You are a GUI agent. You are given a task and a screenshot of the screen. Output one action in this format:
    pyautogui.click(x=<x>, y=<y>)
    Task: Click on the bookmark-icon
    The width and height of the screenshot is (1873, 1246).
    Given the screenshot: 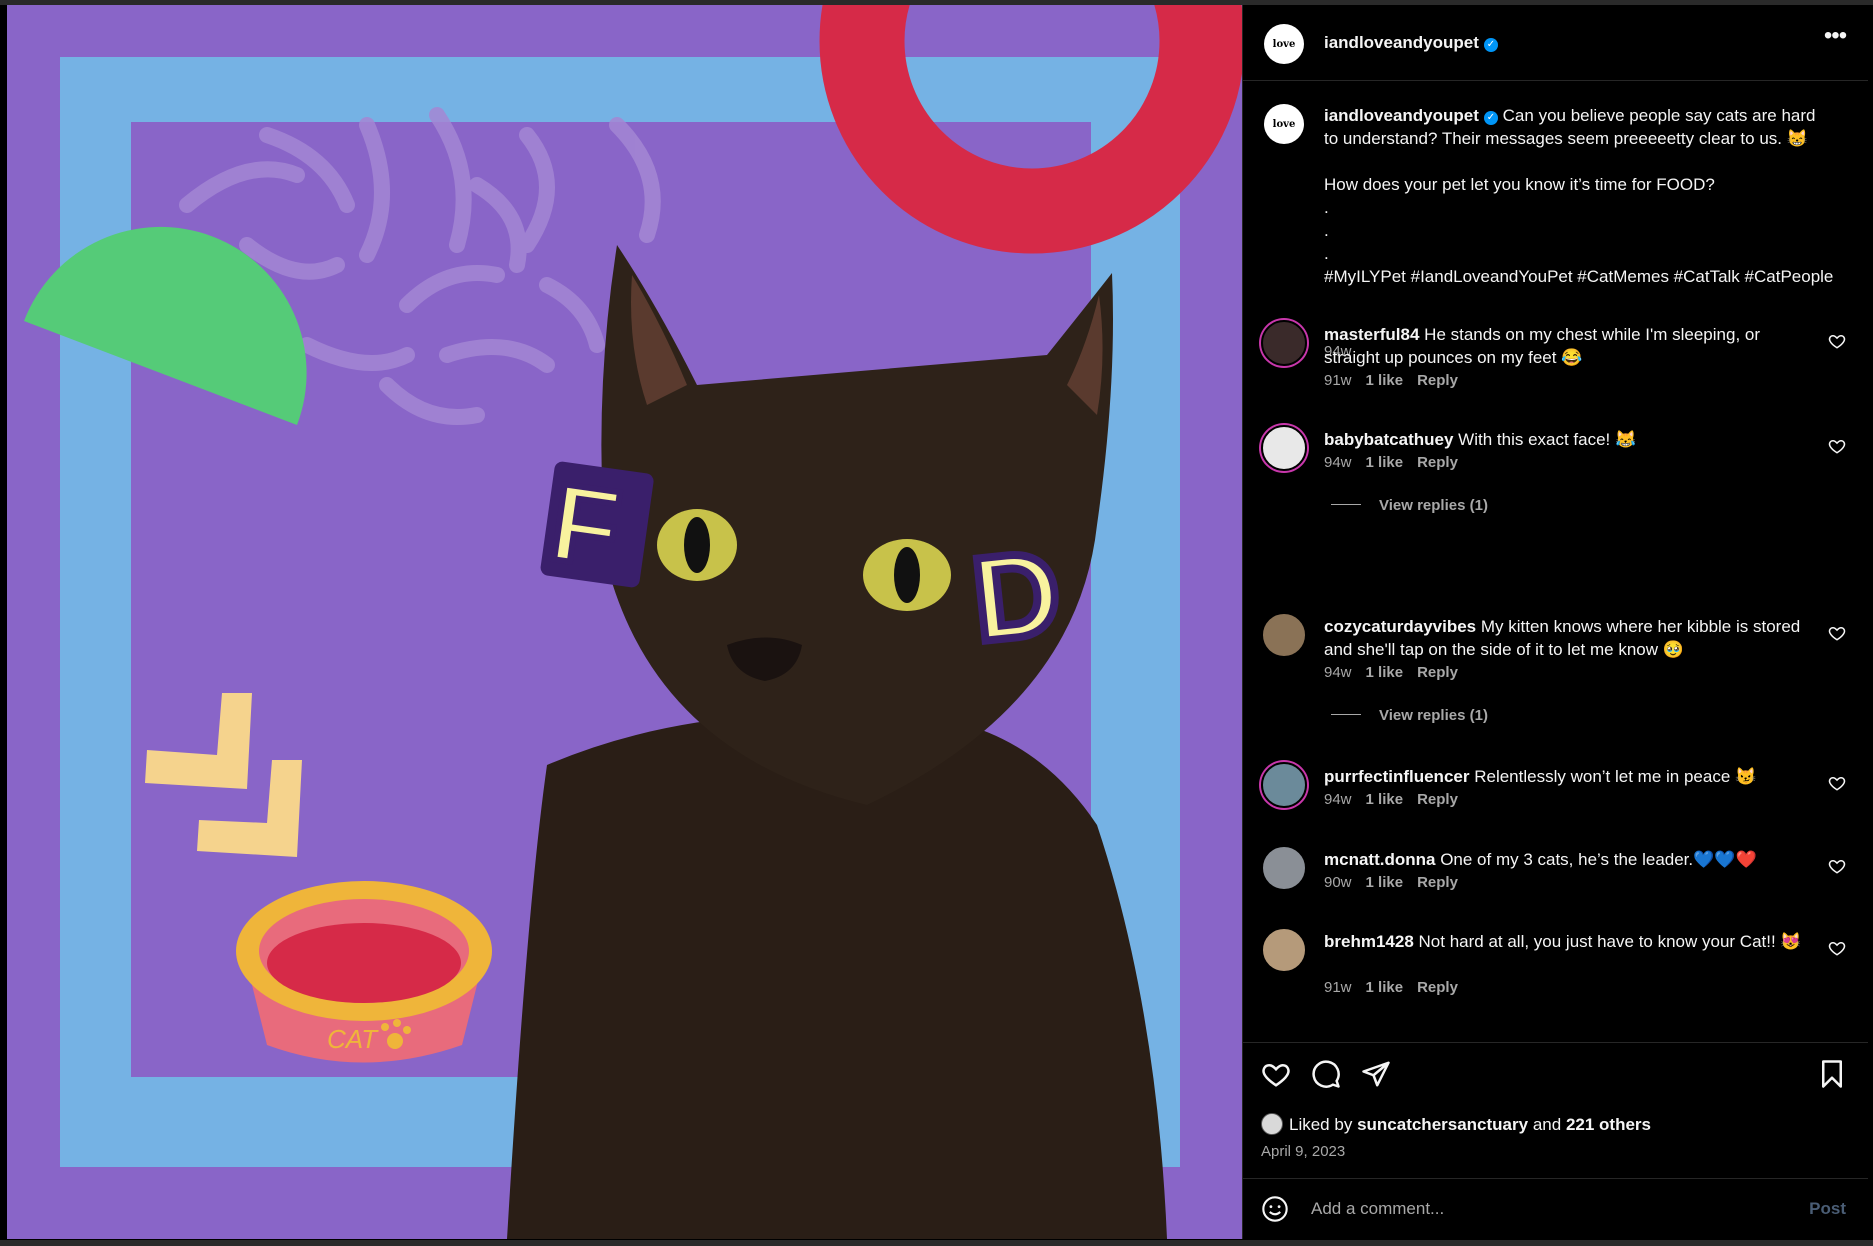 What is the action you would take?
    pyautogui.click(x=1832, y=1074)
    